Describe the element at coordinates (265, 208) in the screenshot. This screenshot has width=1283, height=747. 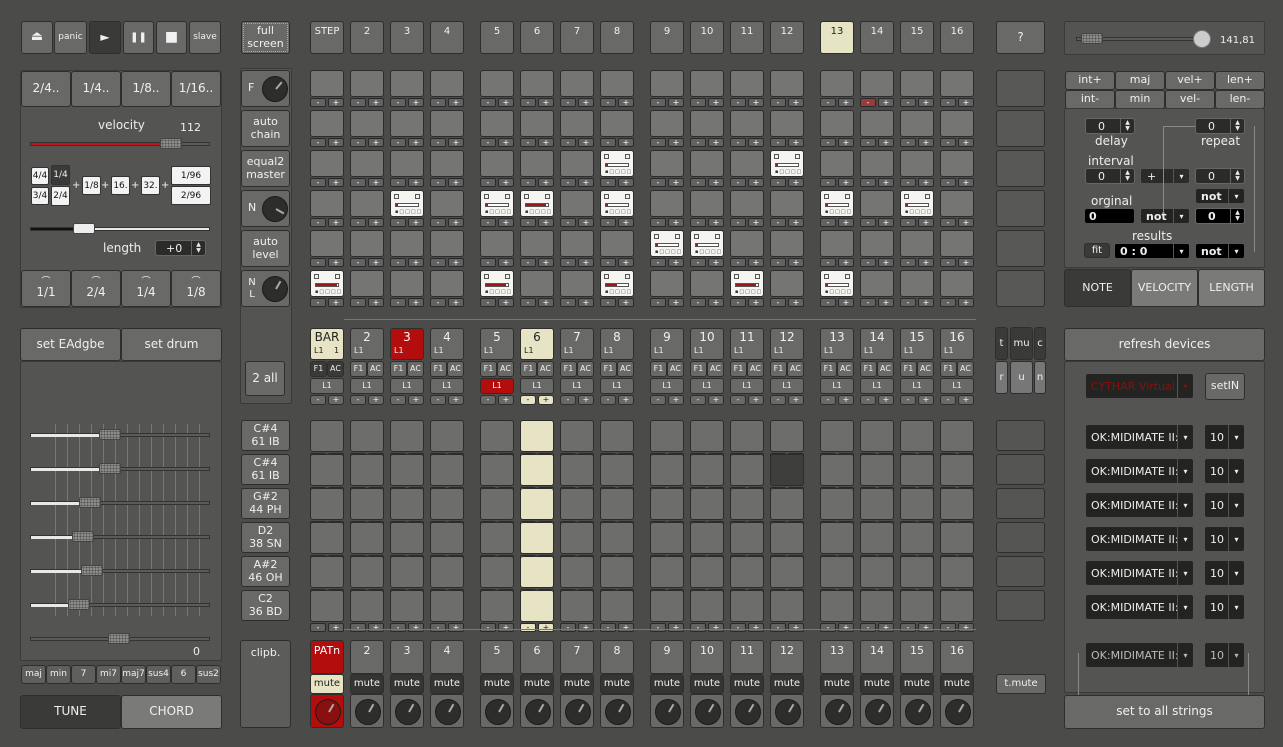
I see `n-knob-button: N` at that location.